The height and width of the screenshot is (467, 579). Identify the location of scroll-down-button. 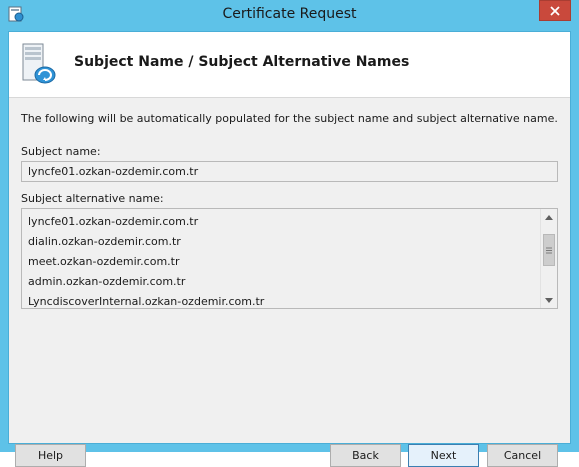
(549, 300).